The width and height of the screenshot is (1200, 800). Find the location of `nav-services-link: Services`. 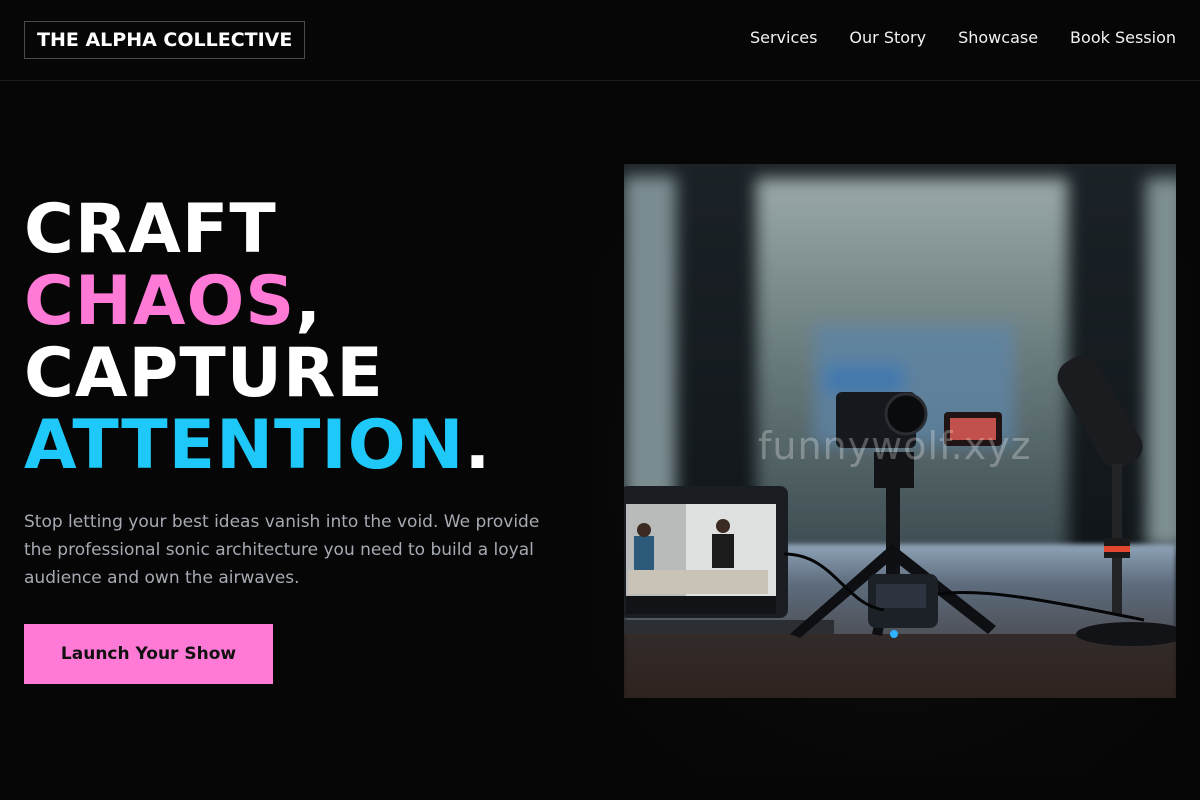

nav-services-link: Services is located at coordinates (783, 38).